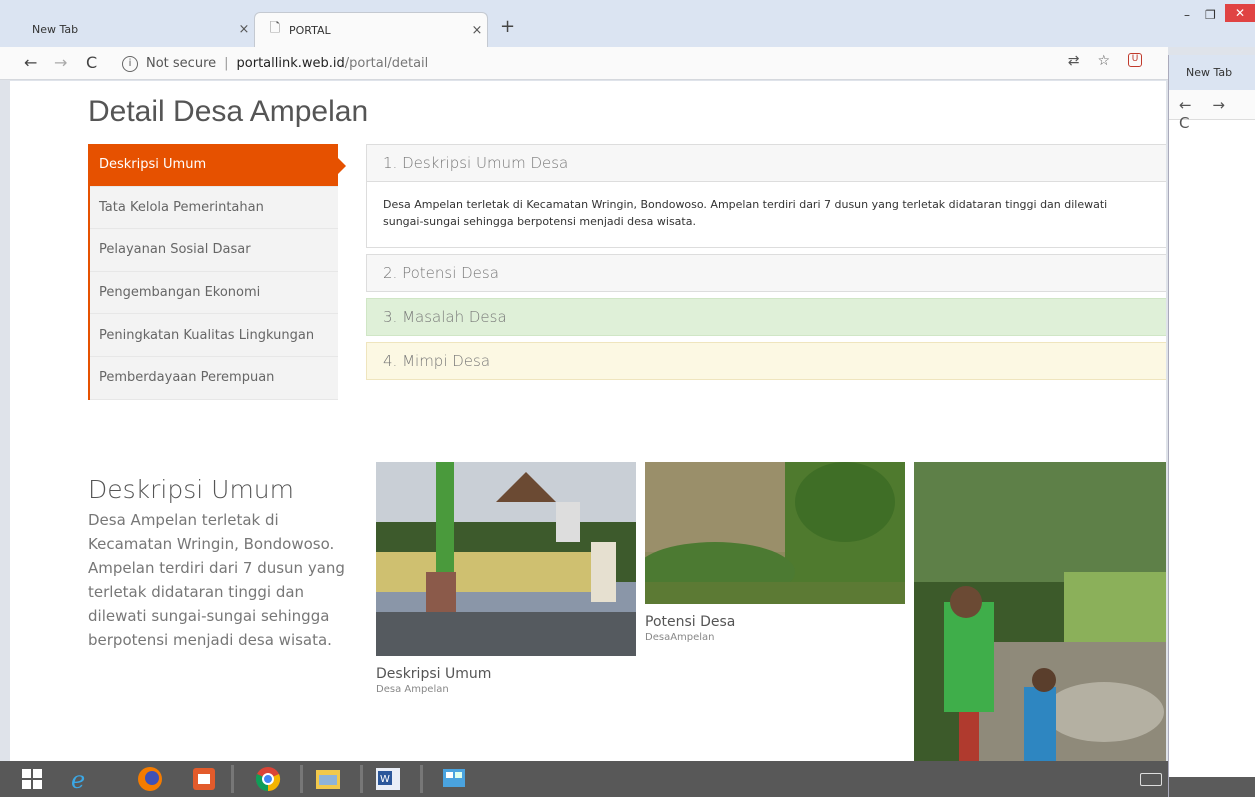 This screenshot has height=797, width=1255. What do you see at coordinates (228, 111) in the screenshot?
I see `page-title: Detail Desa Ampelan` at bounding box center [228, 111].